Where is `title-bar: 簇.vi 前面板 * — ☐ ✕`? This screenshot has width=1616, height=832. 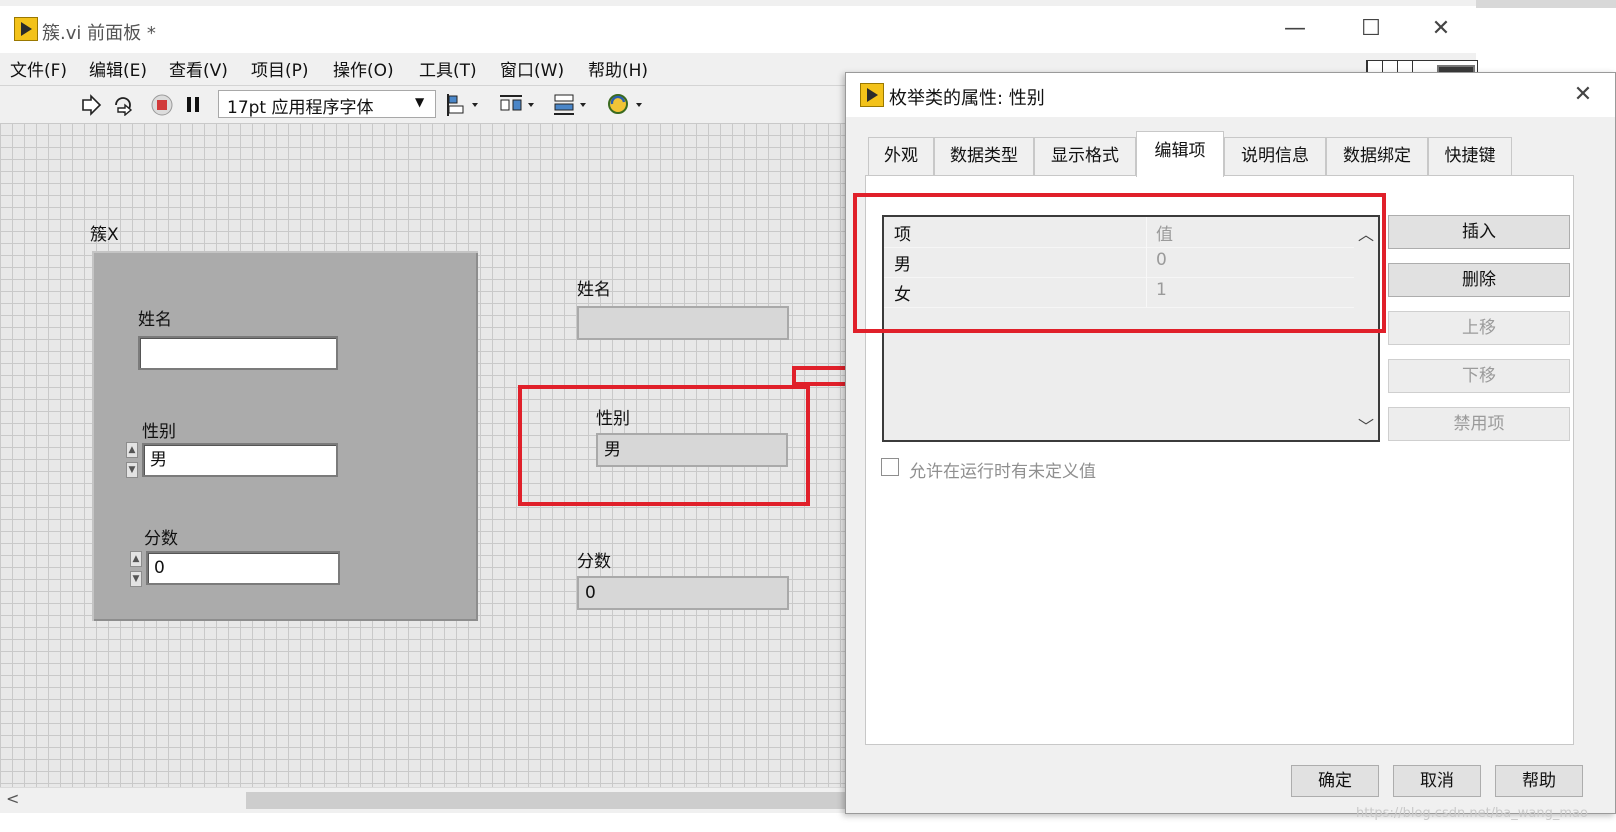
title-bar: 簇.vi 前面板 * — ☐ ✕ is located at coordinates (738, 31).